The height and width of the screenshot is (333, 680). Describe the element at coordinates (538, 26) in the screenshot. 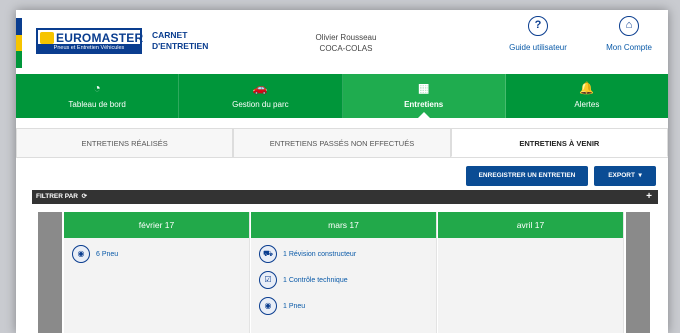

I see `question-icon: ?` at that location.